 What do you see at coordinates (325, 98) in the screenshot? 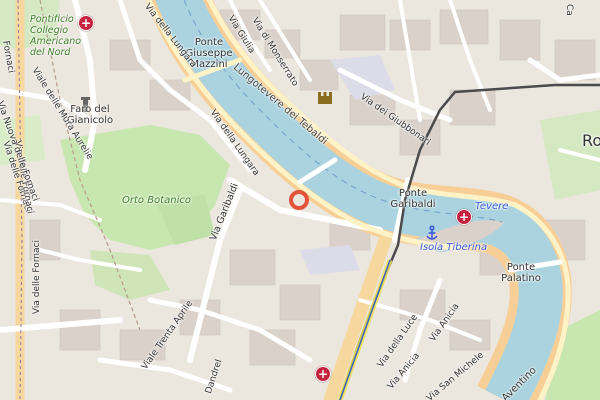
I see `castle-icon` at bounding box center [325, 98].